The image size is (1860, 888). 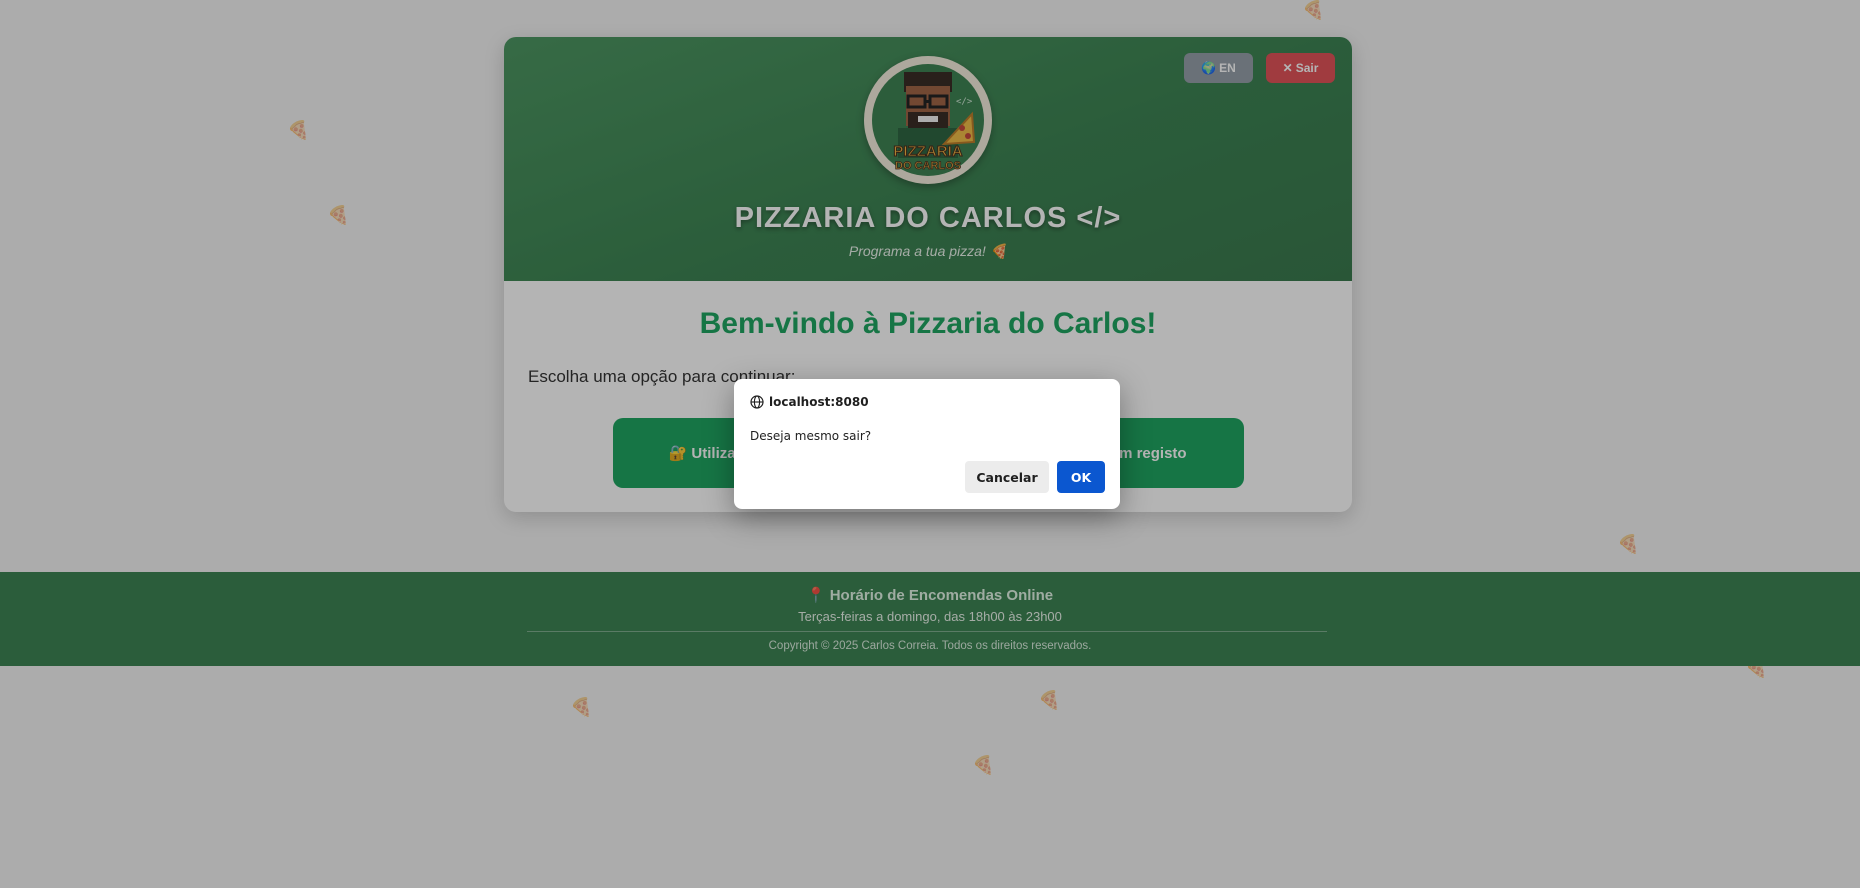 What do you see at coordinates (757, 402) in the screenshot?
I see `globe-icon` at bounding box center [757, 402].